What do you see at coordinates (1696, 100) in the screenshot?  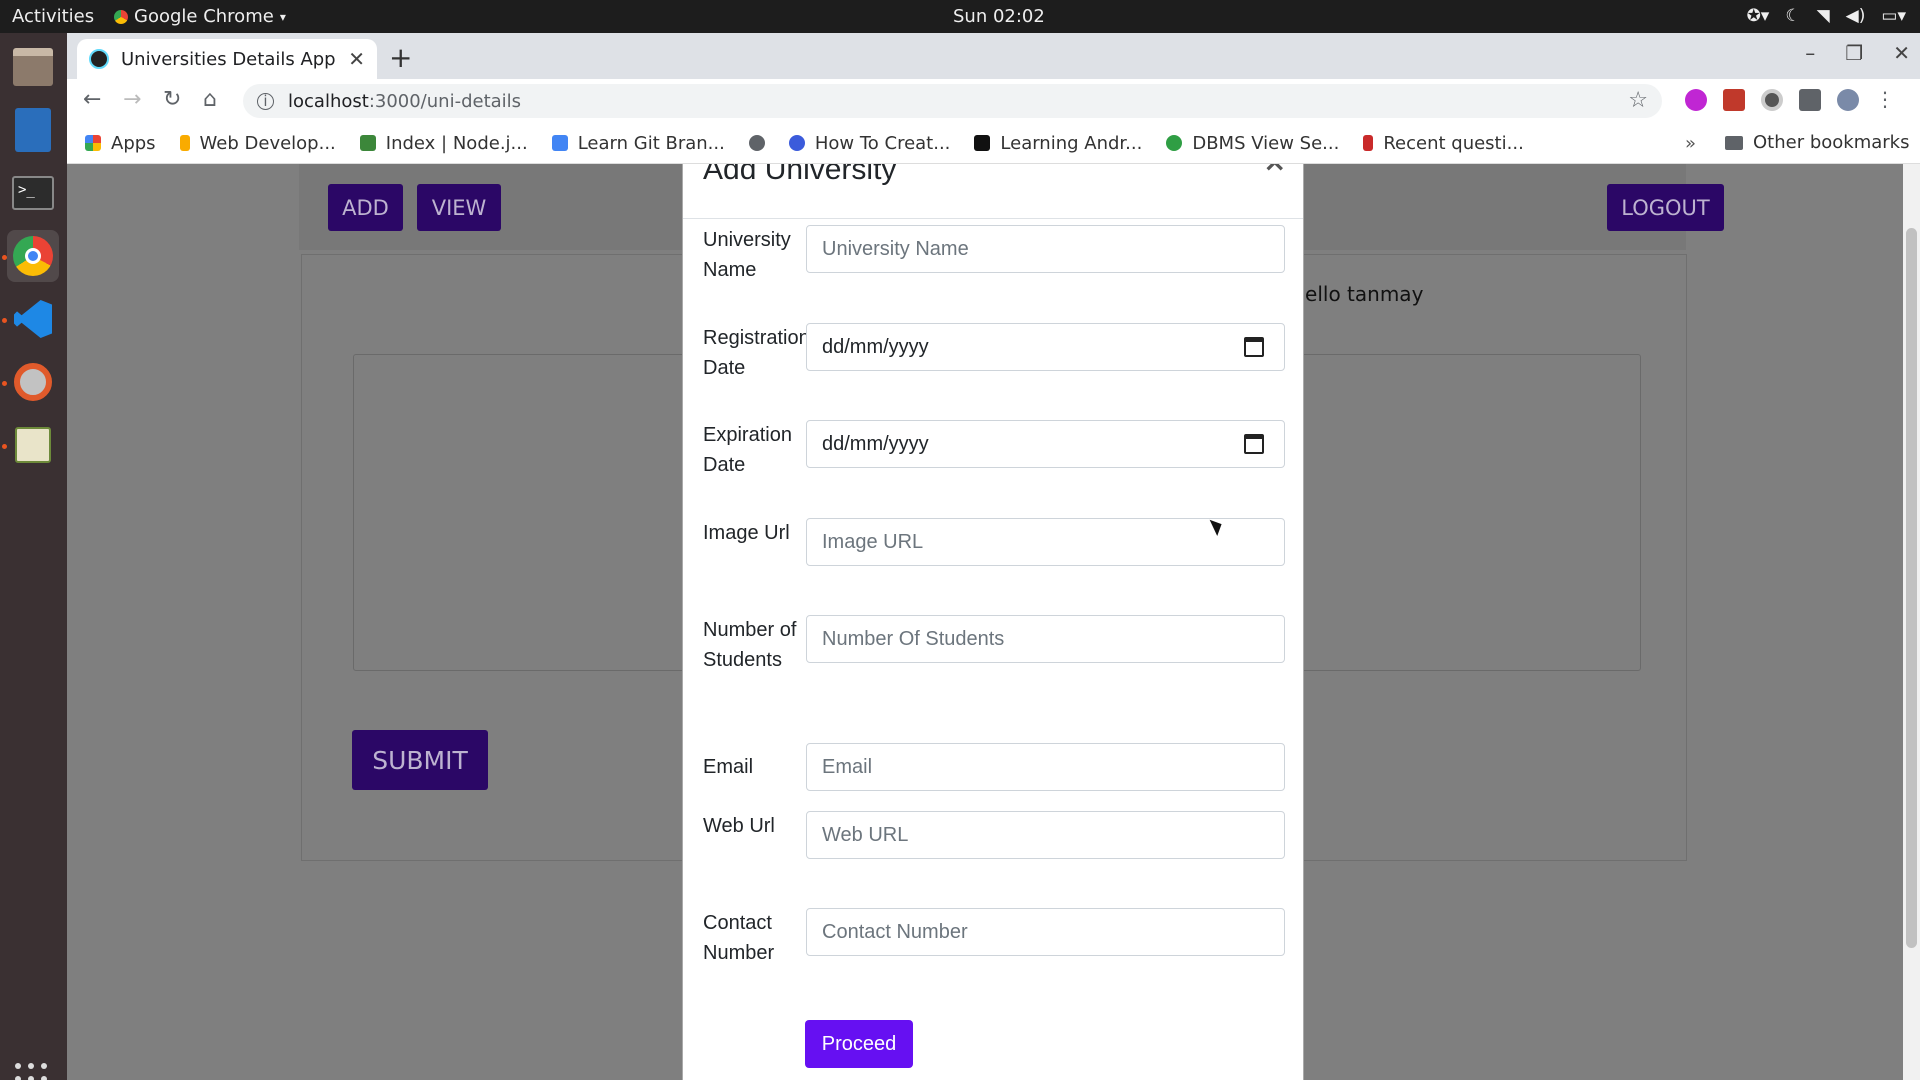 I see `extension-purple-icon` at bounding box center [1696, 100].